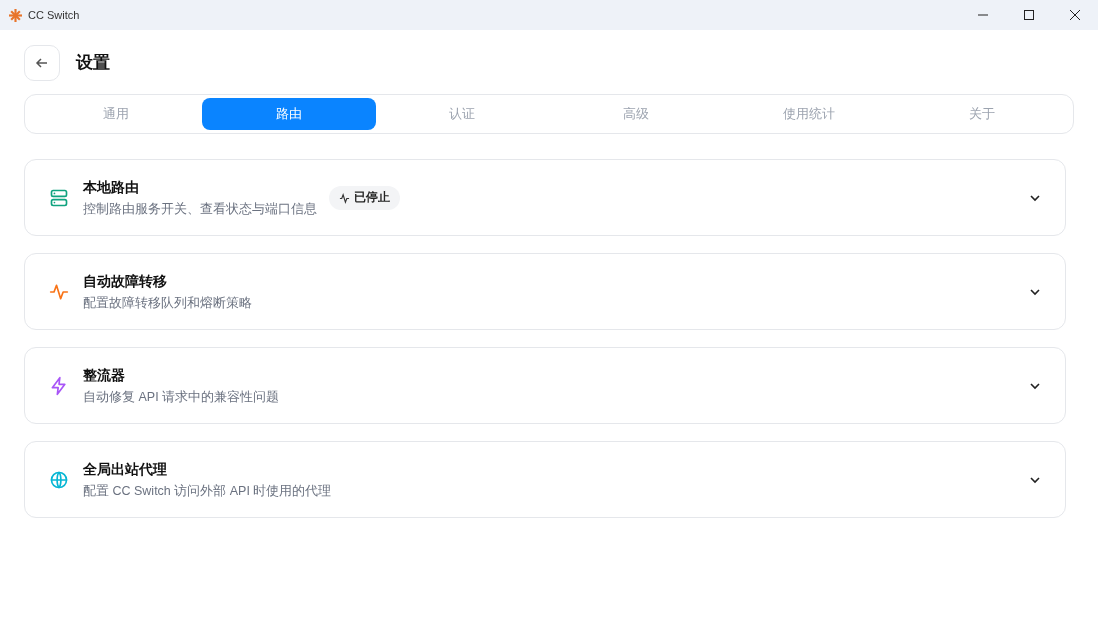  What do you see at coordinates (809, 114) in the screenshot?
I see `settings-tab: 使用统计` at bounding box center [809, 114].